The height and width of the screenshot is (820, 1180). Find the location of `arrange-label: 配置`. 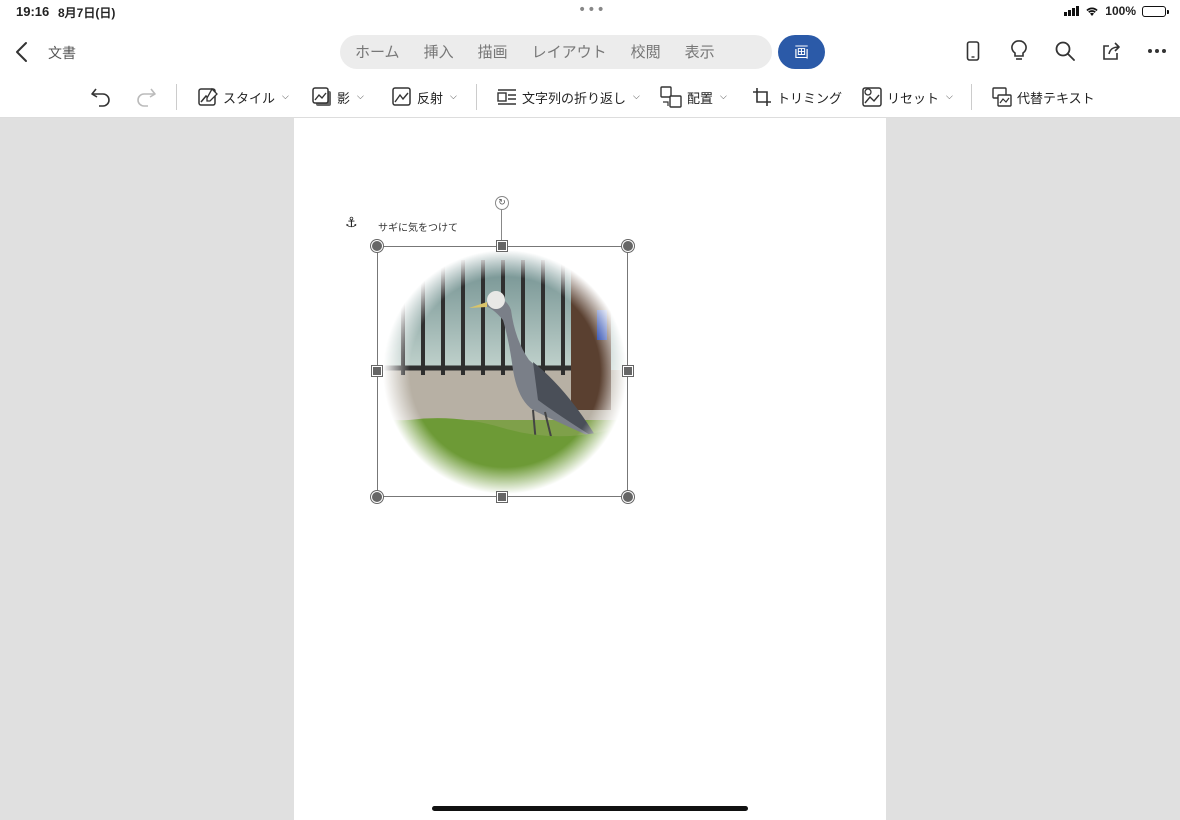

arrange-label: 配置 is located at coordinates (700, 99).